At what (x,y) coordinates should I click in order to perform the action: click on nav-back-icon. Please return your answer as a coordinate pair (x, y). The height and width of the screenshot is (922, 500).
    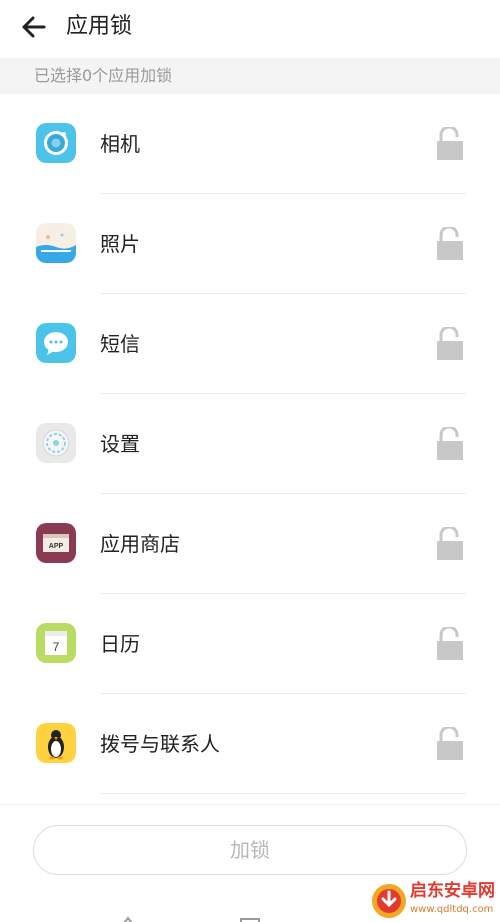
    Looking at the image, I should click on (128, 917).